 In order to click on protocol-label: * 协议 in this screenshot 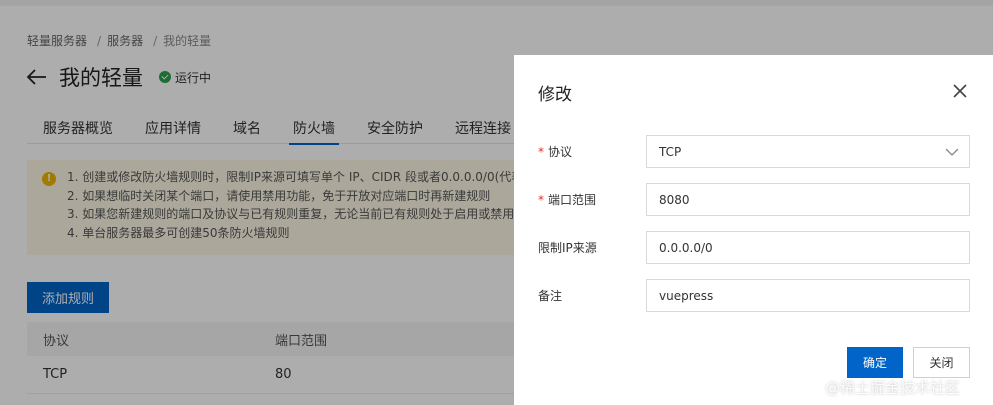, I will do `click(555, 152)`.